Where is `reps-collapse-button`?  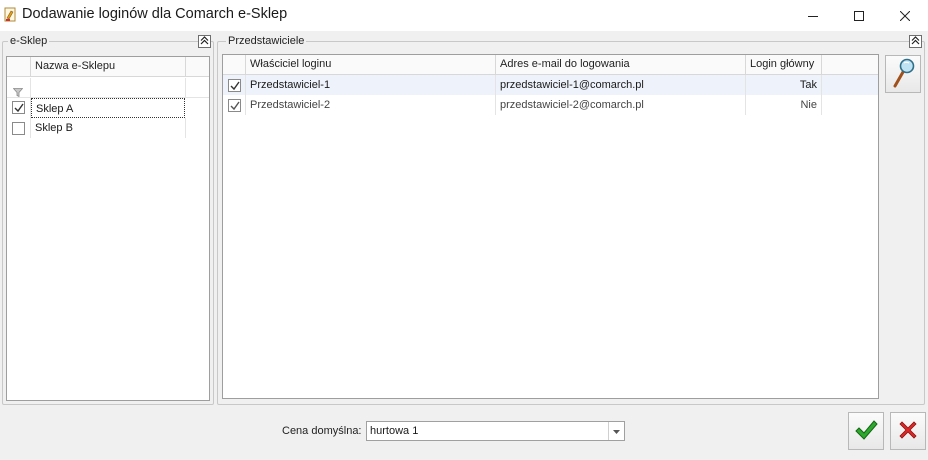 reps-collapse-button is located at coordinates (915, 41).